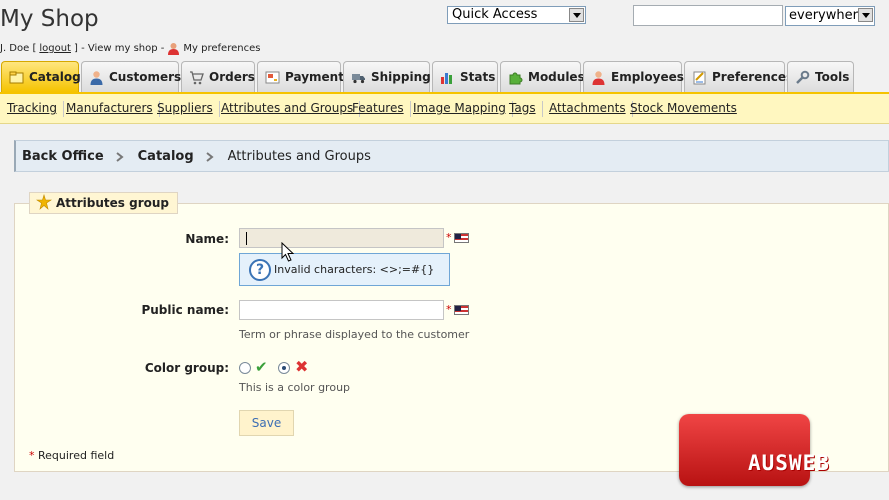  What do you see at coordinates (598, 77) in the screenshot?
I see `employee-icon` at bounding box center [598, 77].